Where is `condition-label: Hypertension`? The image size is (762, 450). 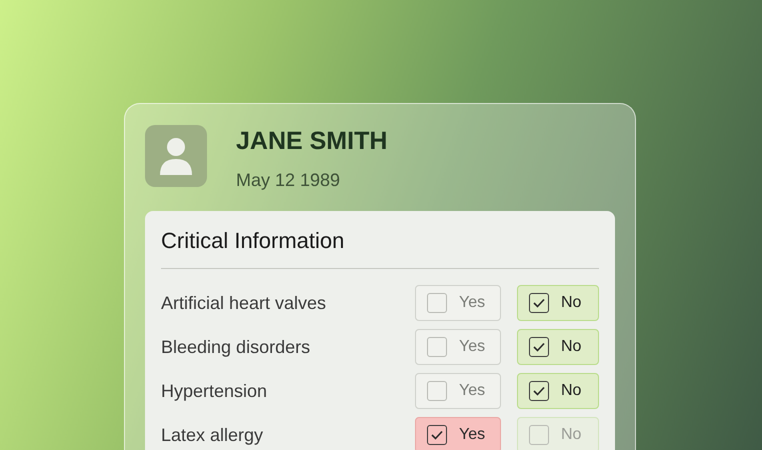 condition-label: Hypertension is located at coordinates (214, 391).